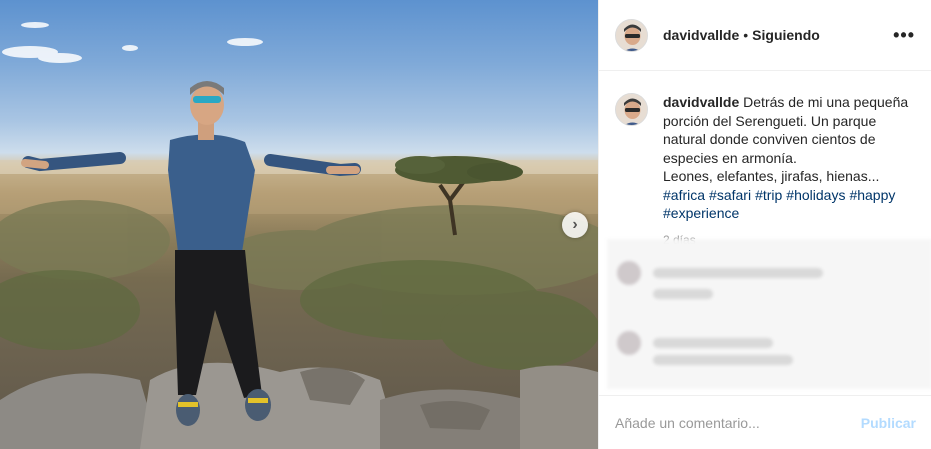 The width and height of the screenshot is (931, 449). I want to click on hashtag-safari: #safari, so click(730, 195).